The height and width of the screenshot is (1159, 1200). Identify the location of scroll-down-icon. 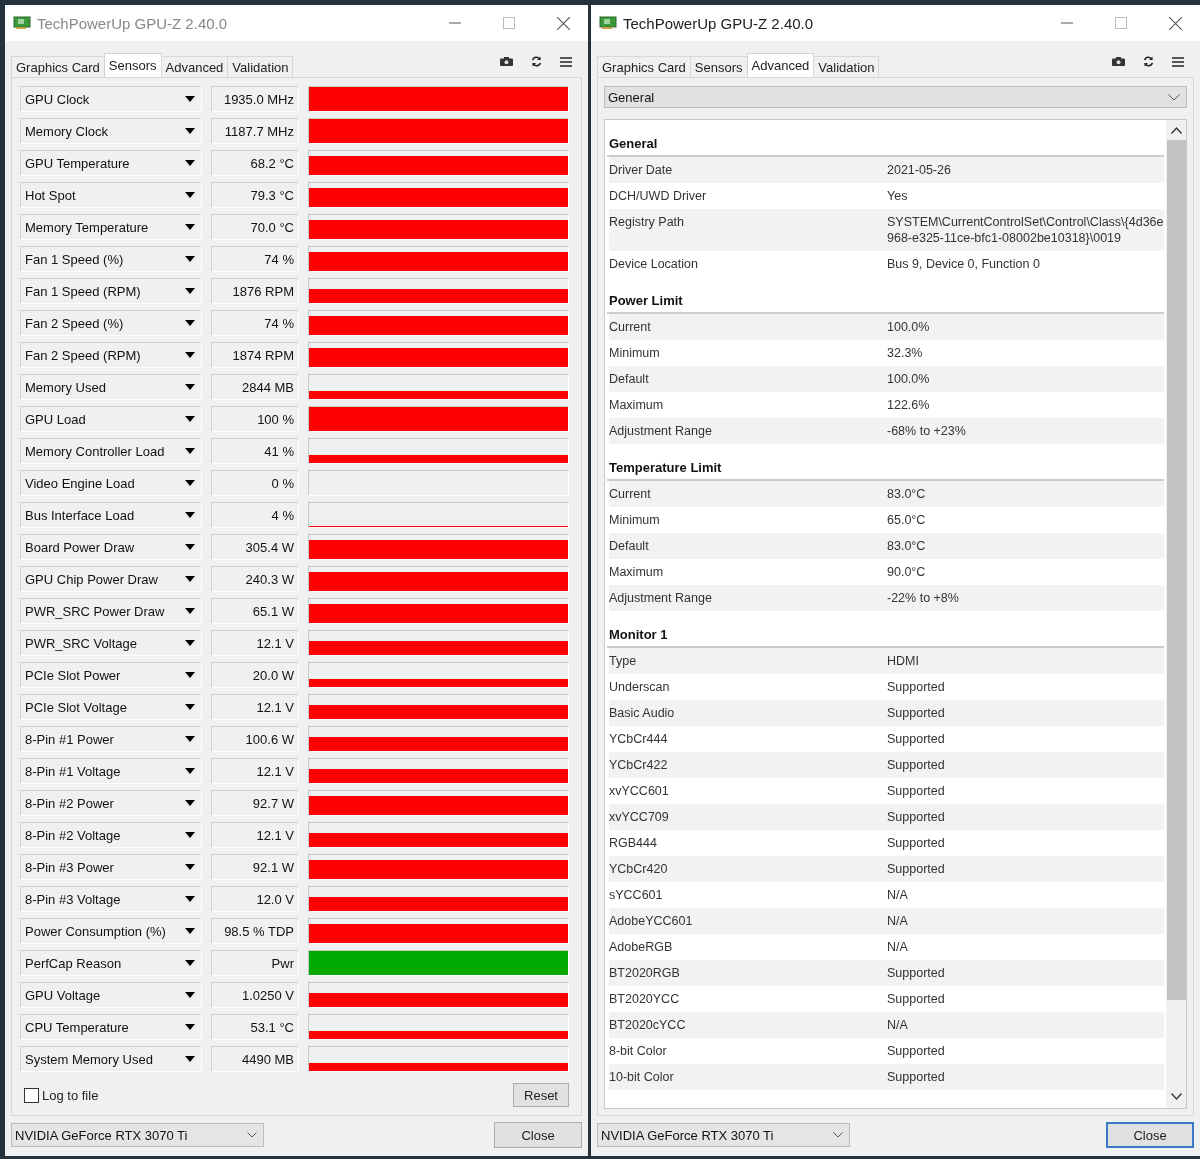
(1176, 1096).